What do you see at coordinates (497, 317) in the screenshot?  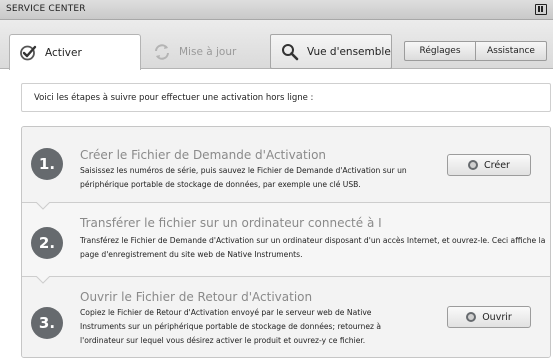 I see `ouvrir-button-label: Ouvrir` at bounding box center [497, 317].